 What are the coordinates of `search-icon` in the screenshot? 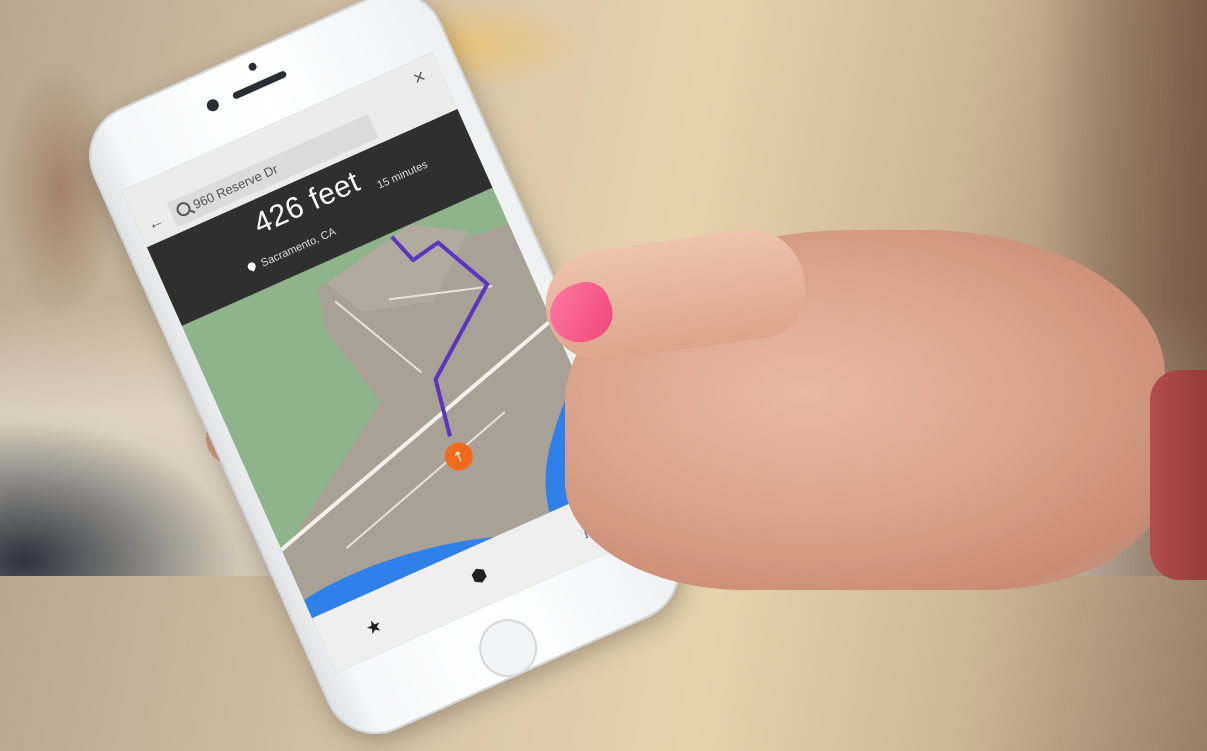 It's located at (183, 209).